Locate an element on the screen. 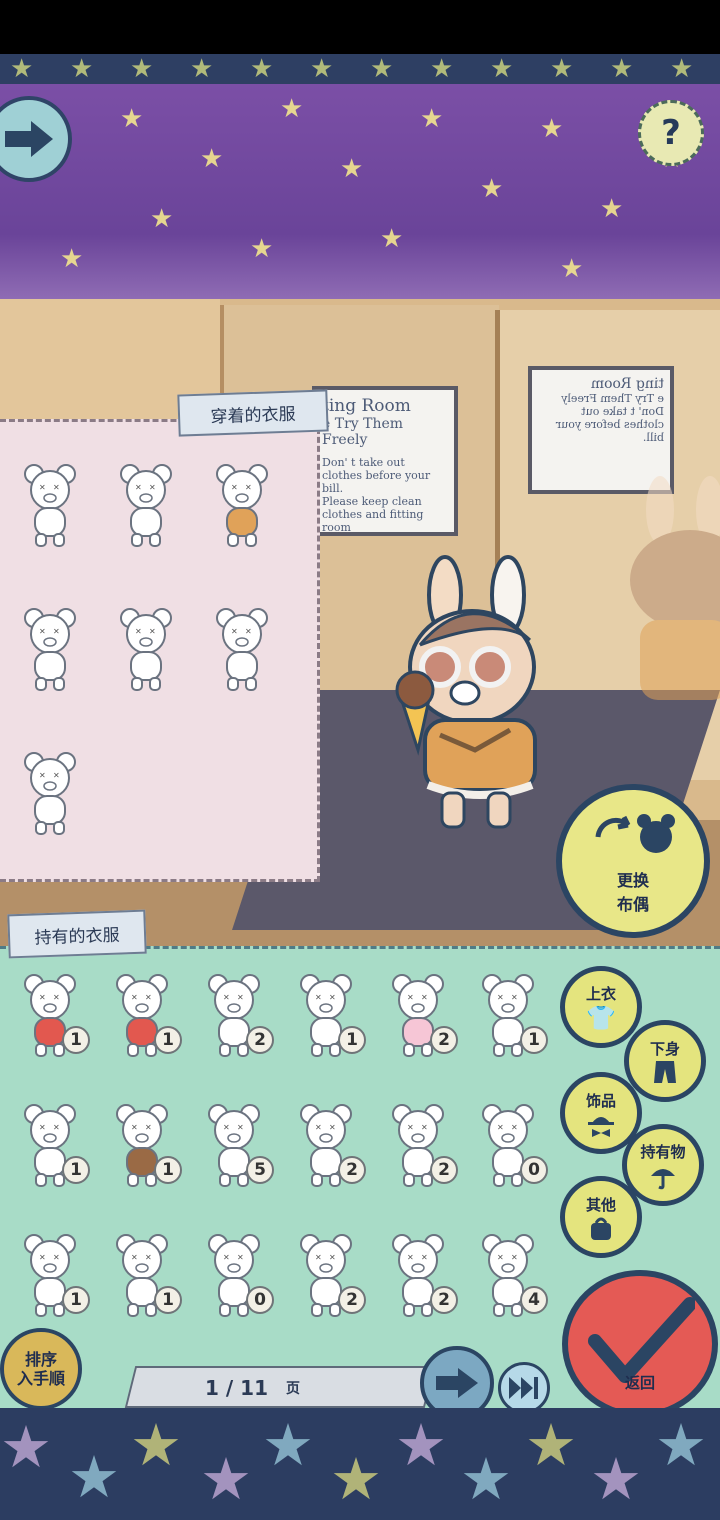 The height and width of the screenshot is (1520, 720). item-count-badge: 5 is located at coordinates (260, 1170).